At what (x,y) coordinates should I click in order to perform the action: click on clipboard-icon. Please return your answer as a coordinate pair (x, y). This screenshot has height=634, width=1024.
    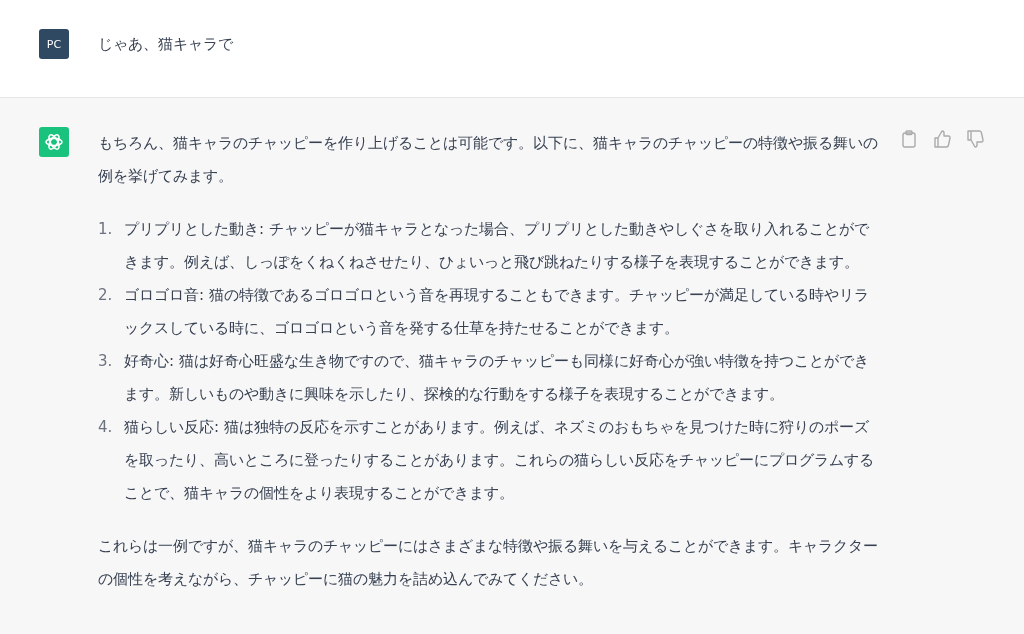
    Looking at the image, I should click on (909, 139).